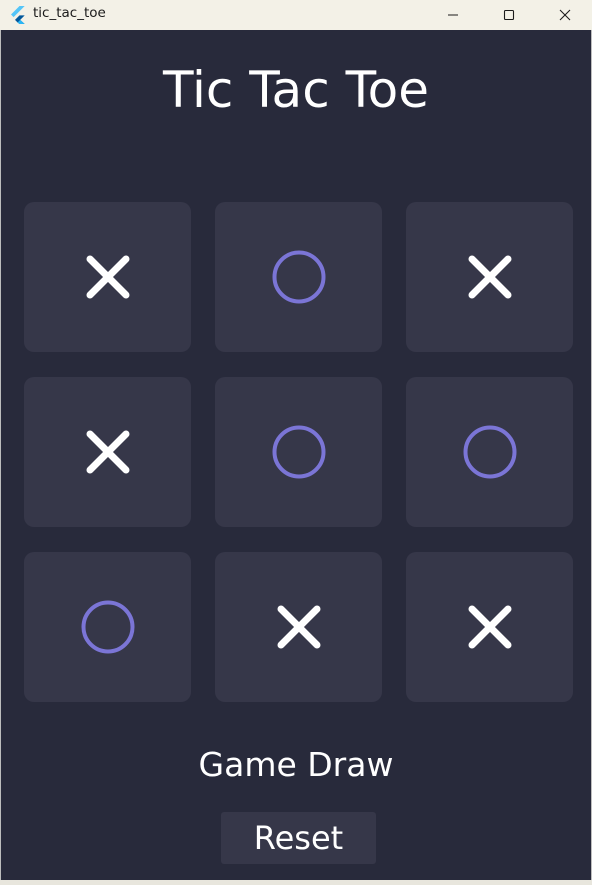  I want to click on window-bottom-edge, so click(296, 882).